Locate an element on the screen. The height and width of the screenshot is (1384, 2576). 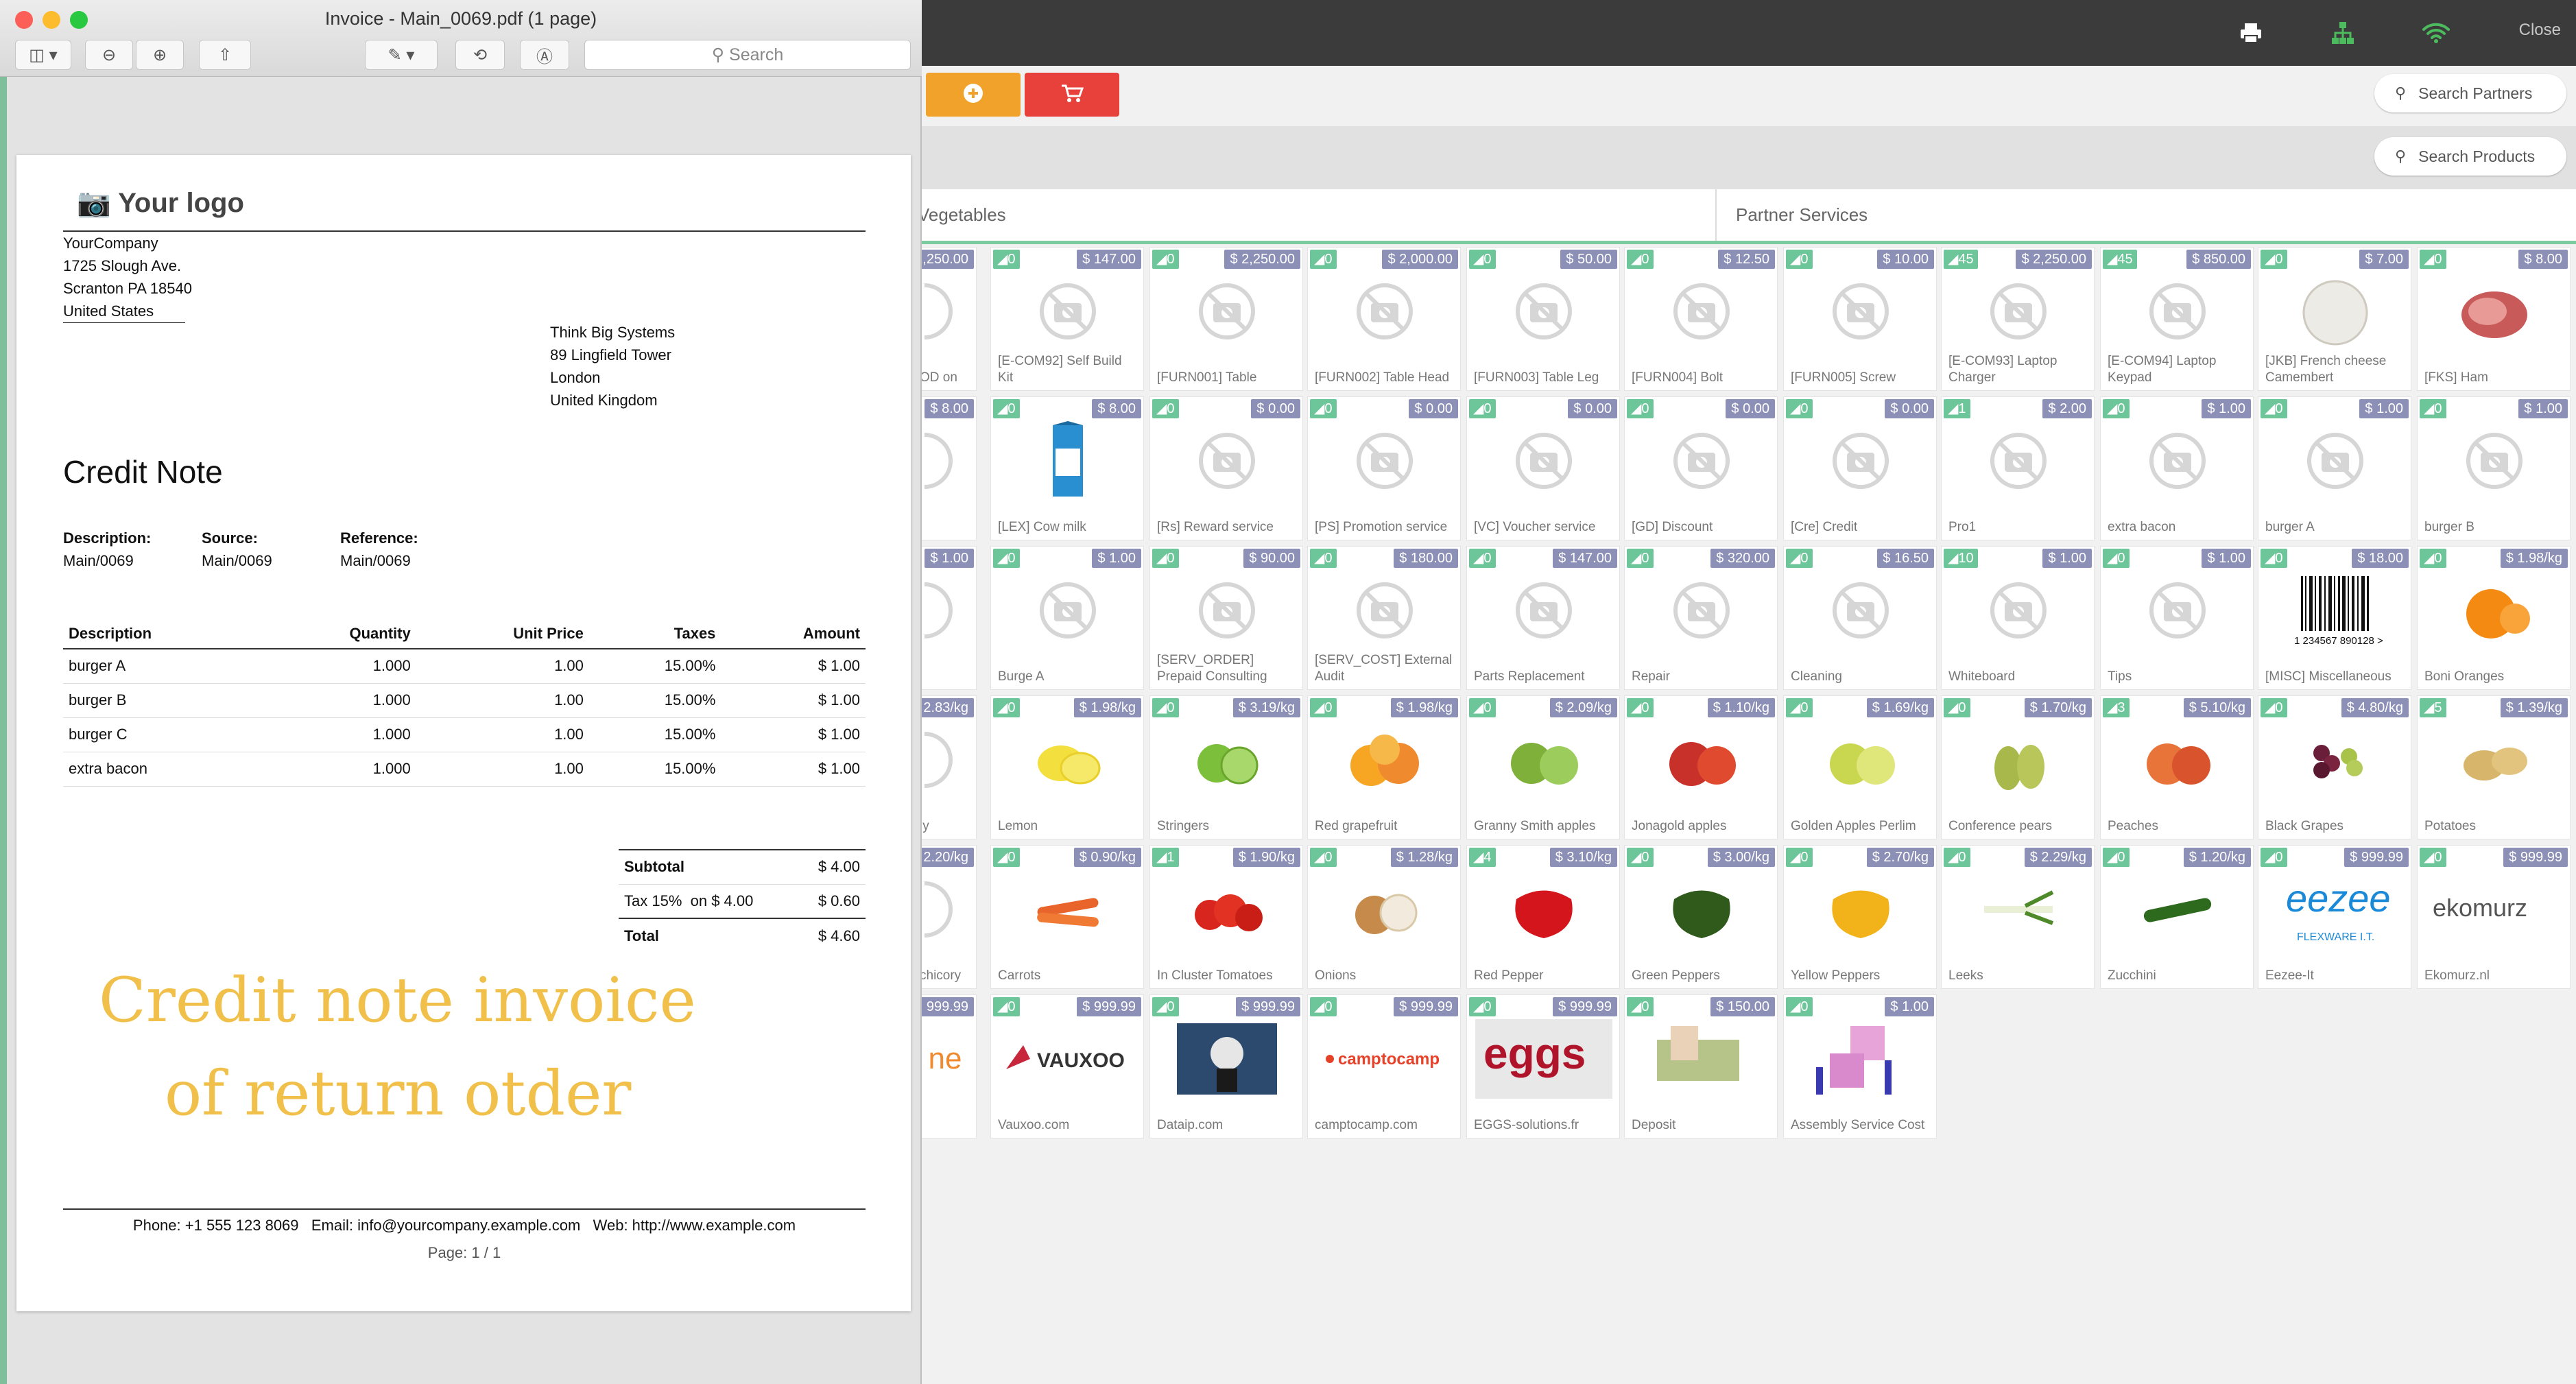
product-card: $ 1.00 is located at coordinates (945, 618).